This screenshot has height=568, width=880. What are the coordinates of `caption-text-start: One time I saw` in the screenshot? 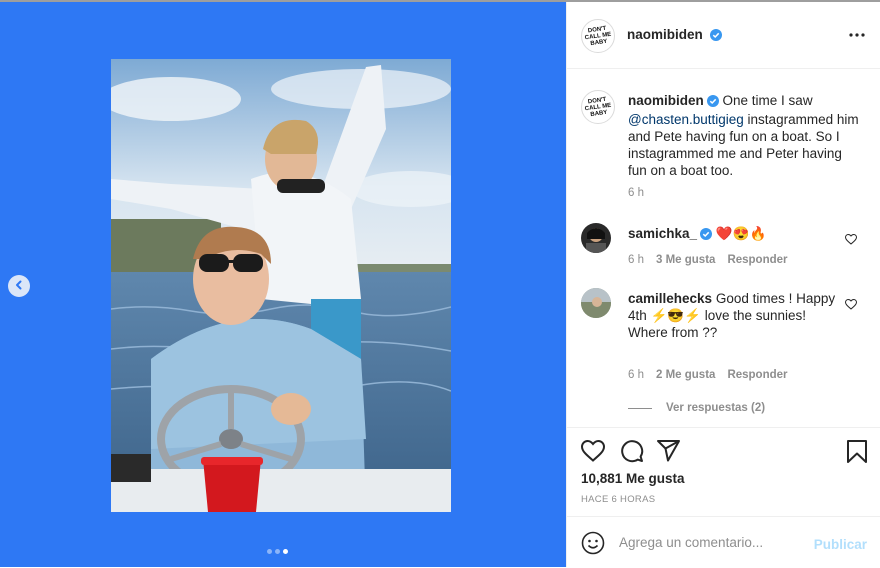 It's located at (767, 100).